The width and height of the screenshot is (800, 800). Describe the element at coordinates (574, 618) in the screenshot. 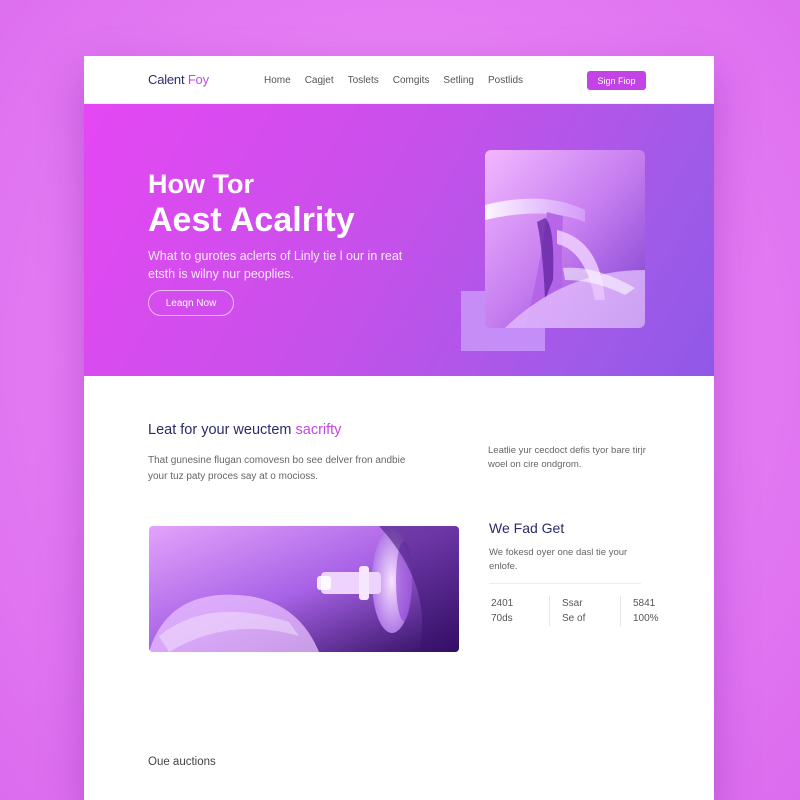

I see `stat-2-bottom: Se of` at that location.